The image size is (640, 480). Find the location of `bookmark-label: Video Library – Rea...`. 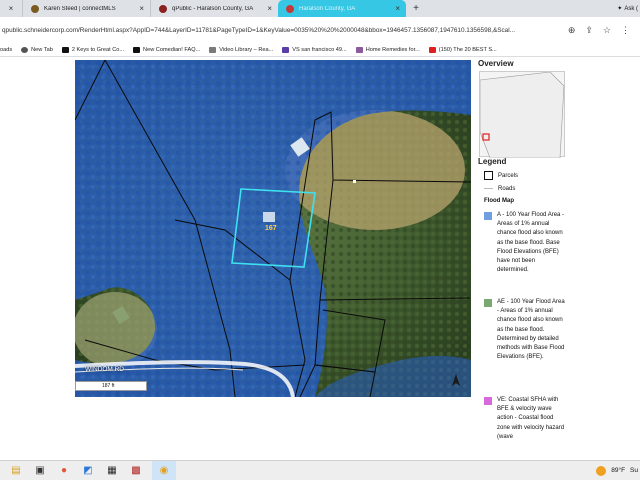

bookmark-label: Video Library – Rea... is located at coordinates (246, 50).